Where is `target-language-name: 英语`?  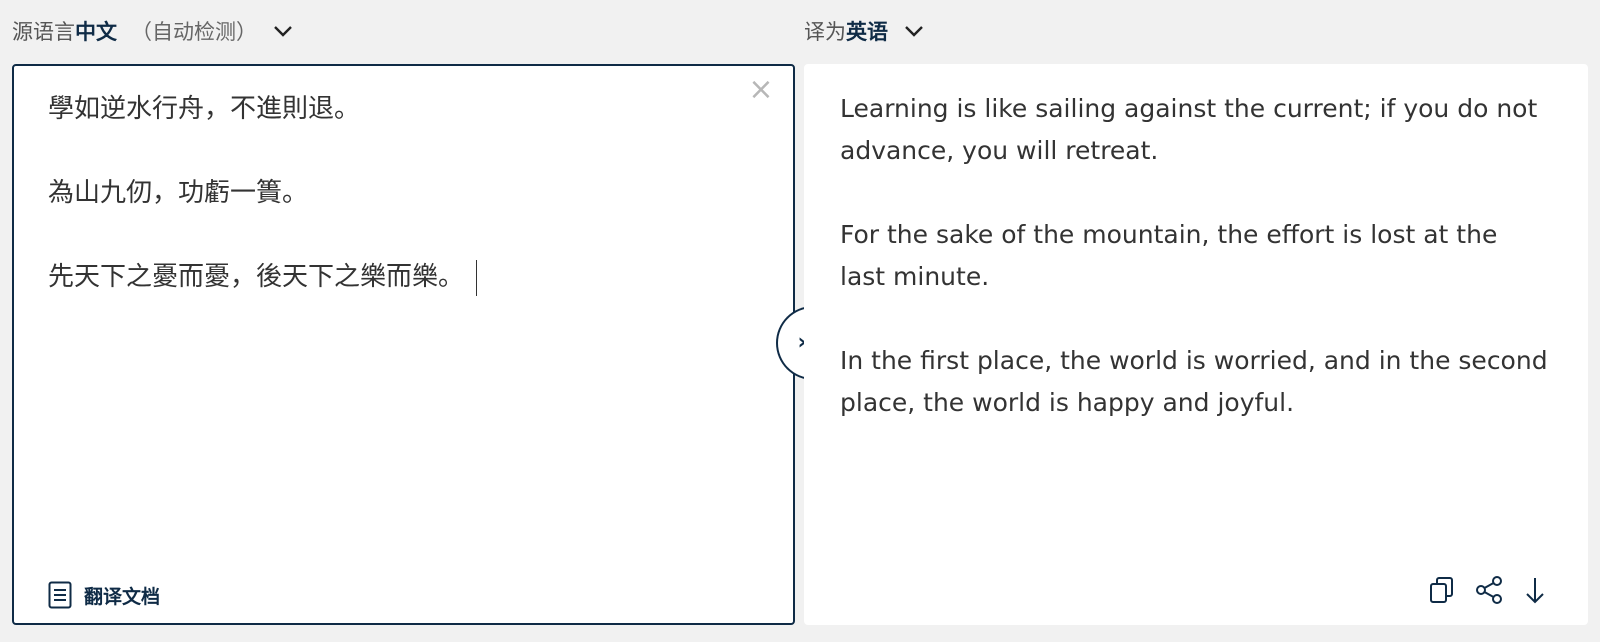
target-language-name: 英语 is located at coordinates (867, 31).